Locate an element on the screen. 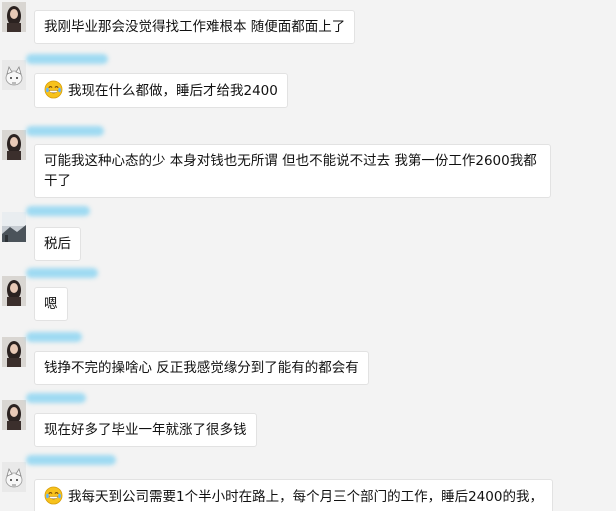  message-text: 我刚毕业那会没觉得找工作难根本 随便面都面上了 is located at coordinates (195, 27).